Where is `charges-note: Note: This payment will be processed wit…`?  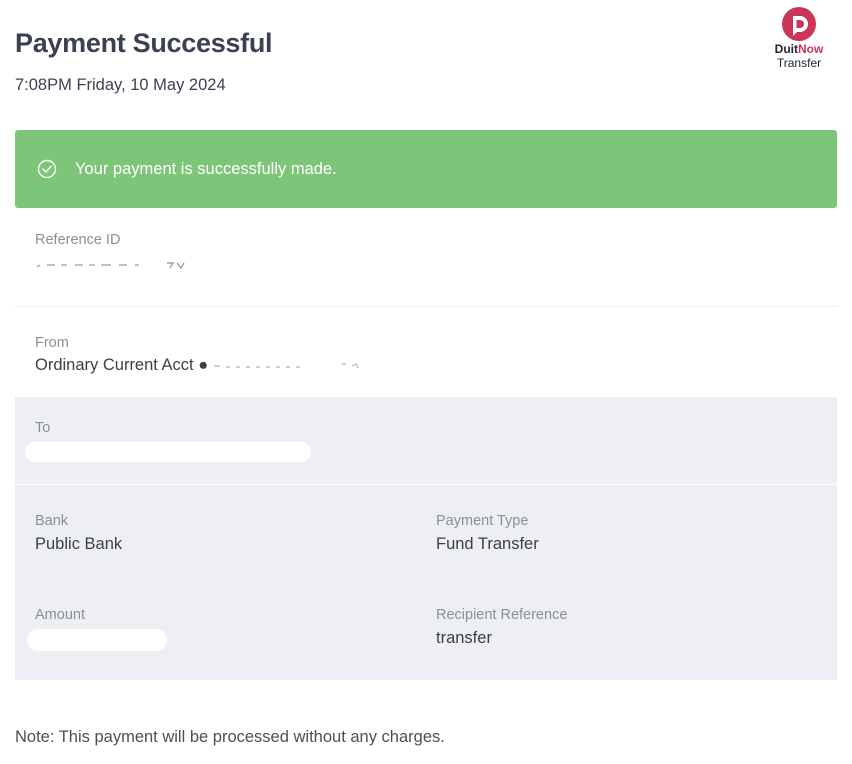
charges-note: Note: This payment will be processed wit… is located at coordinates (230, 737).